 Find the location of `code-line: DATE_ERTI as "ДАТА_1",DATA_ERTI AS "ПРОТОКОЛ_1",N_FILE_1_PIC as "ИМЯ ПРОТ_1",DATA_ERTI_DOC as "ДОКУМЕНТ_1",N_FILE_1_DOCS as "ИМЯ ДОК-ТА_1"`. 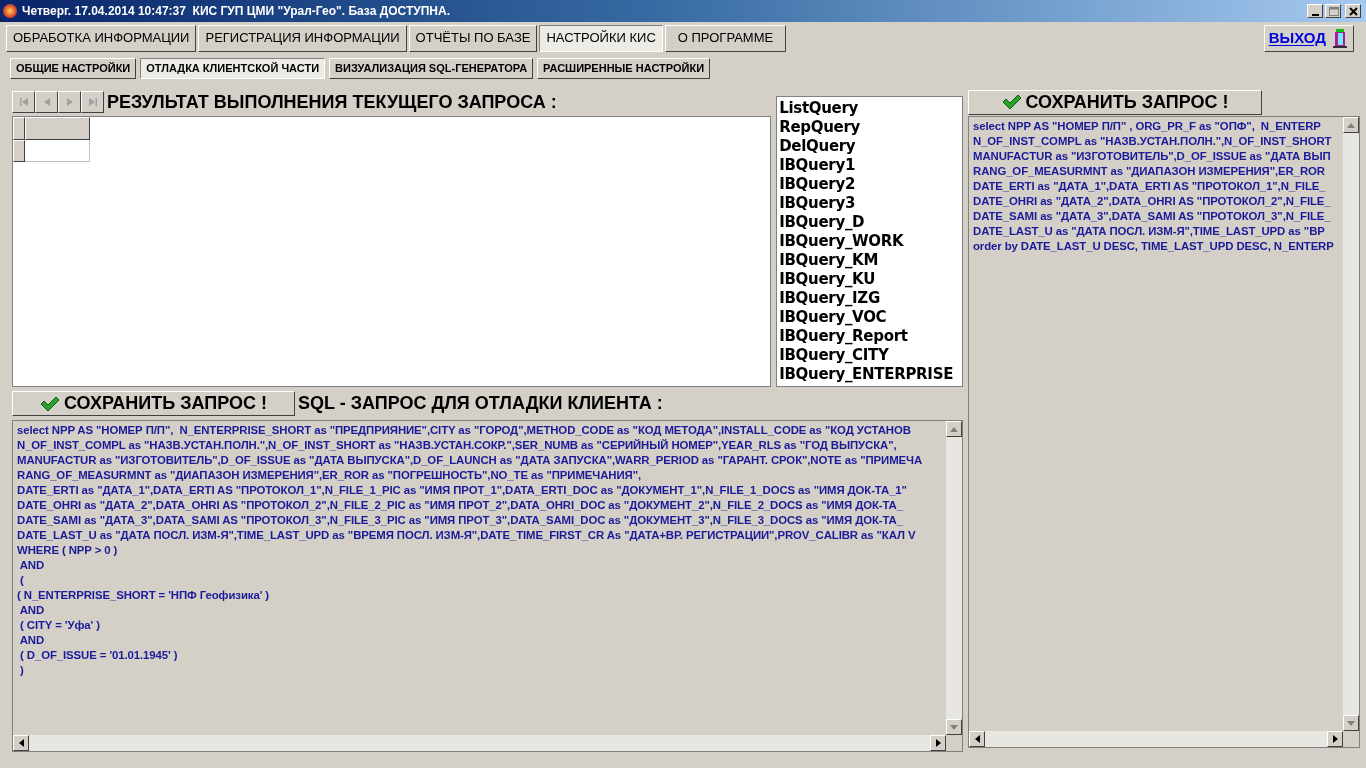

code-line: DATE_ERTI as "ДАТА_1",DATA_ERTI AS "ПРОТОКОЛ_1",N_FILE_1_PIC as "ИМЯ ПРОТ_1",DATA_ERTI_DOC as "ДОКУМЕНТ_1",N_FILE_1_DOCS as "ИМЯ ДОК-ТА_1" is located at coordinates (462, 490).